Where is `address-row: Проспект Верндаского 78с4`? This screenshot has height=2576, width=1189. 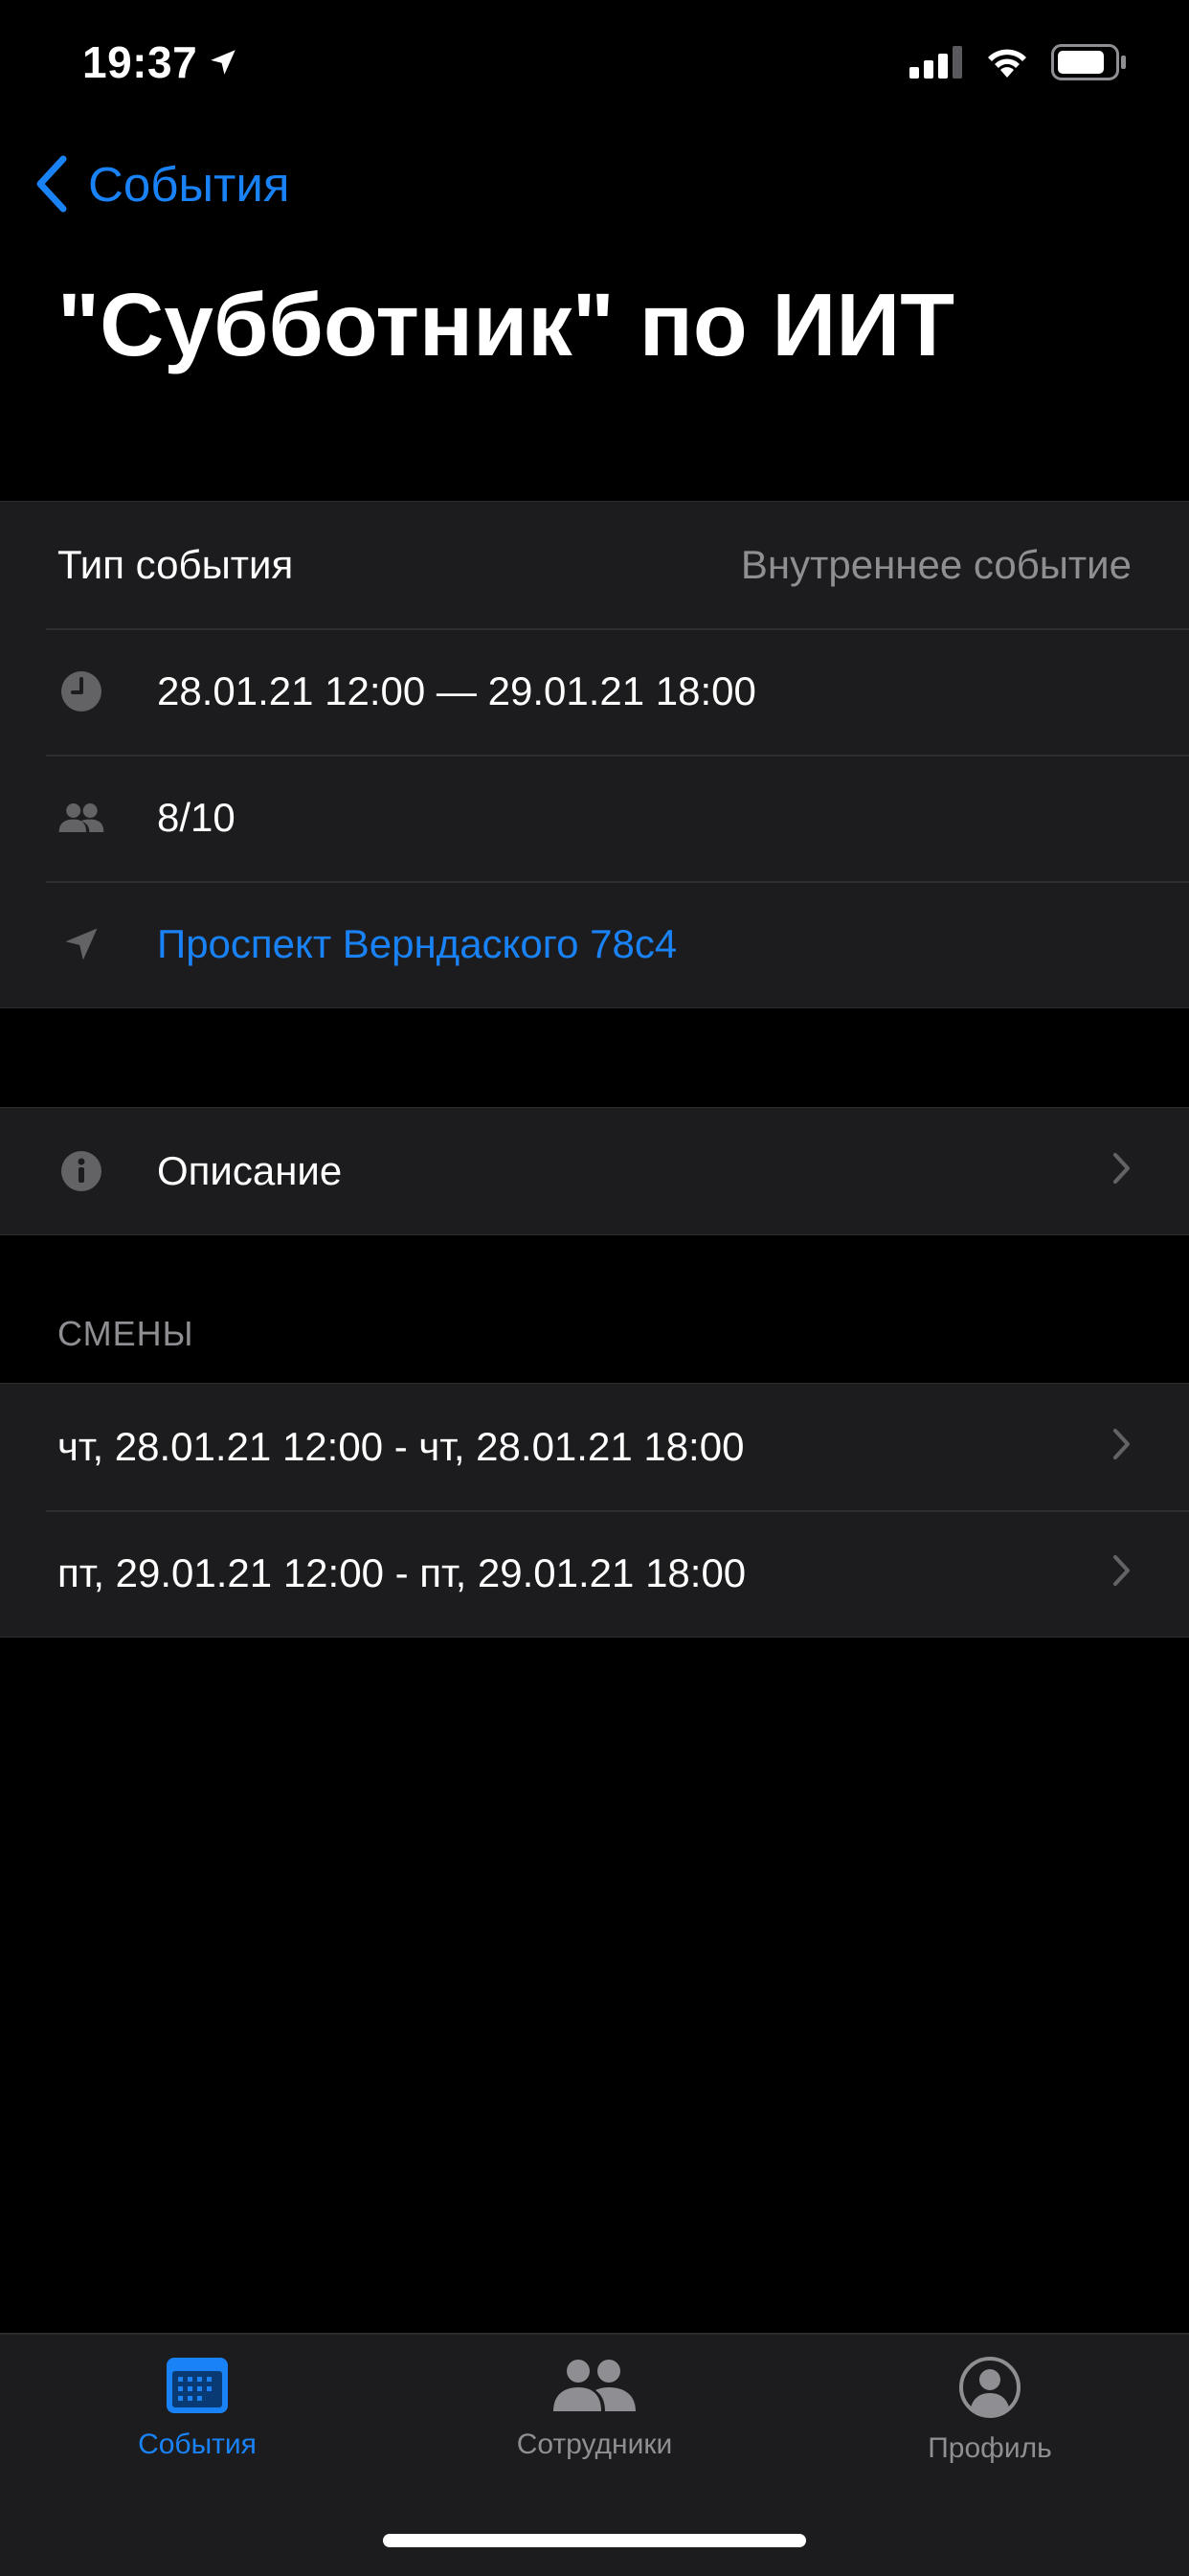
address-row: Проспект Верндаского 78с4 is located at coordinates (594, 944).